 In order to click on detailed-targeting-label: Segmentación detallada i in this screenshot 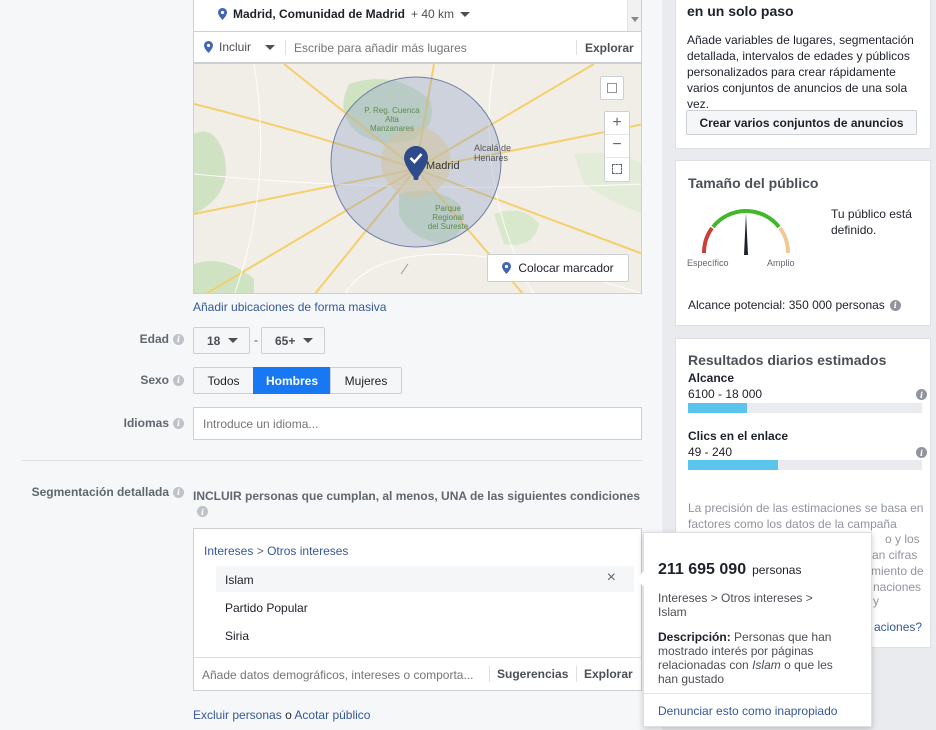, I will do `click(97, 492)`.